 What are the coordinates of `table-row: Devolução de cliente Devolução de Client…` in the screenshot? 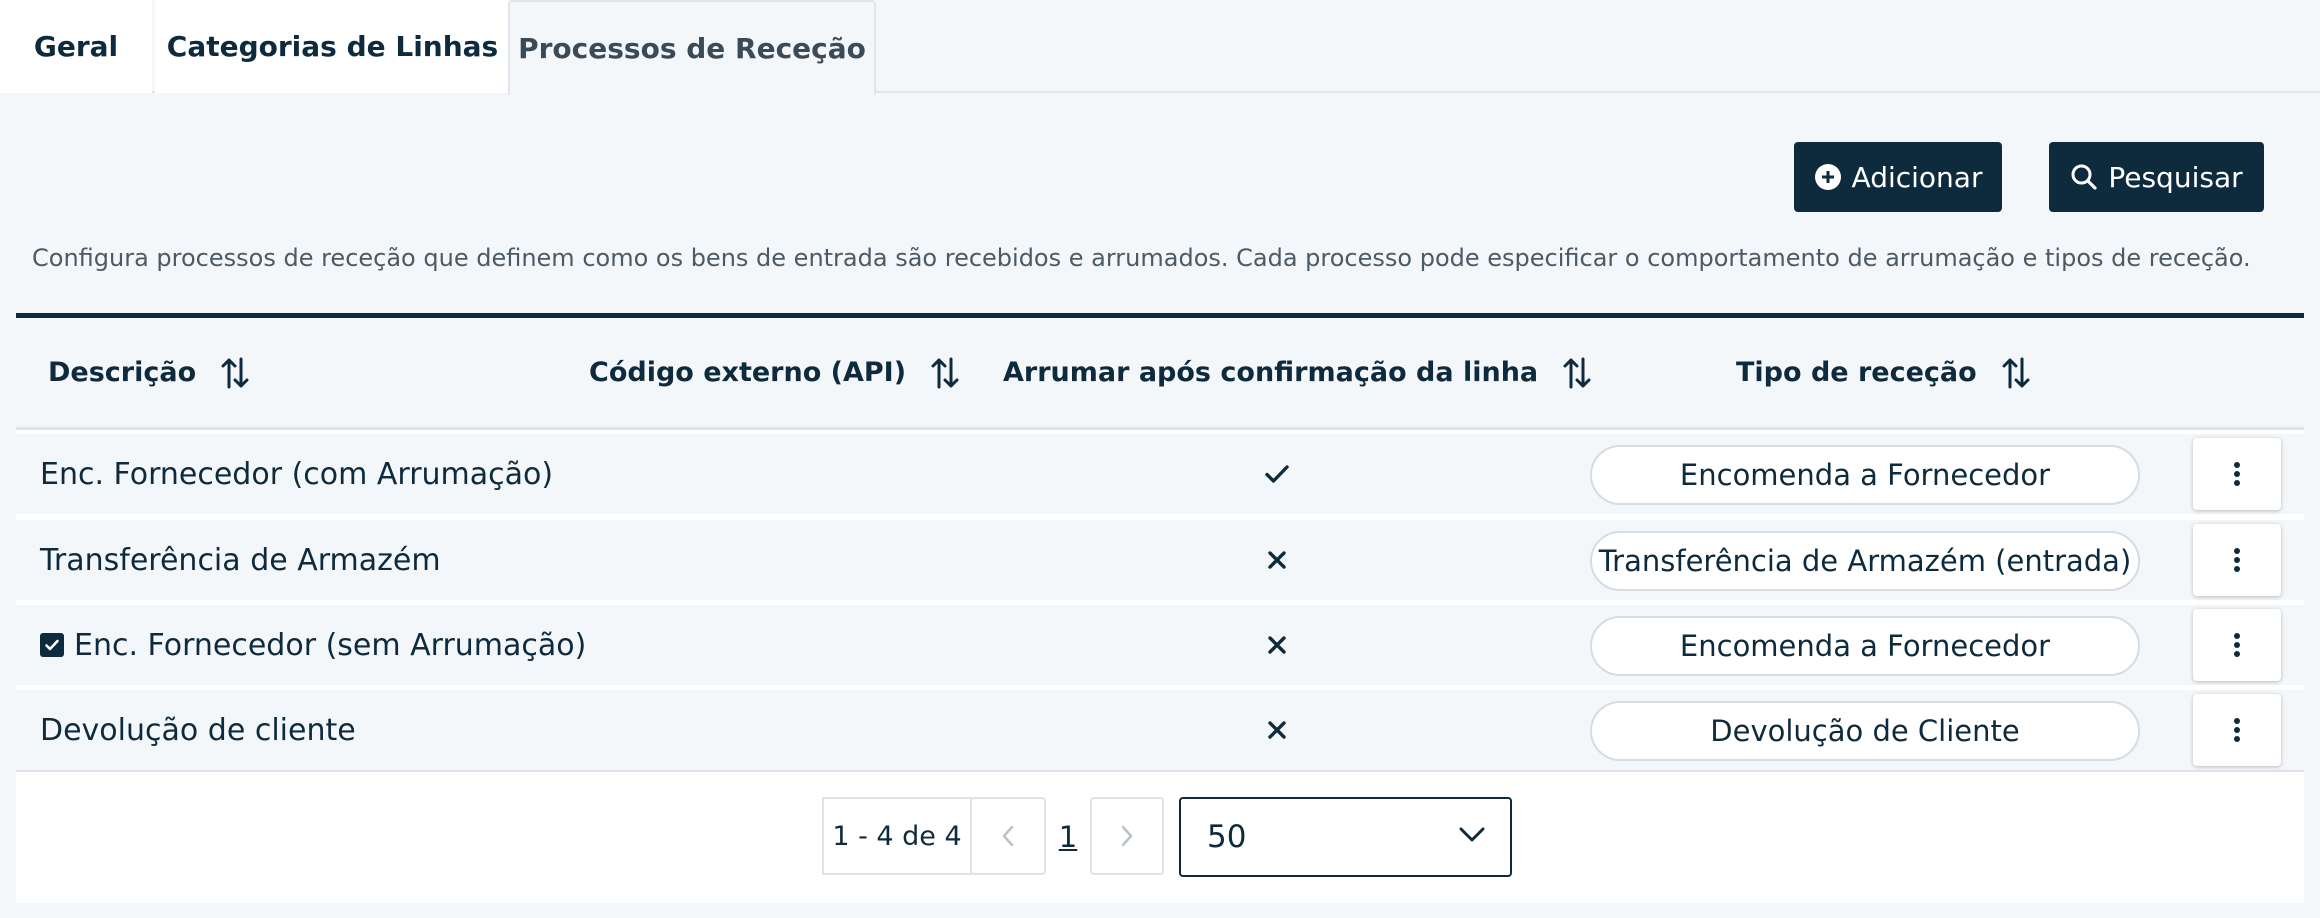 It's located at (1160, 730).